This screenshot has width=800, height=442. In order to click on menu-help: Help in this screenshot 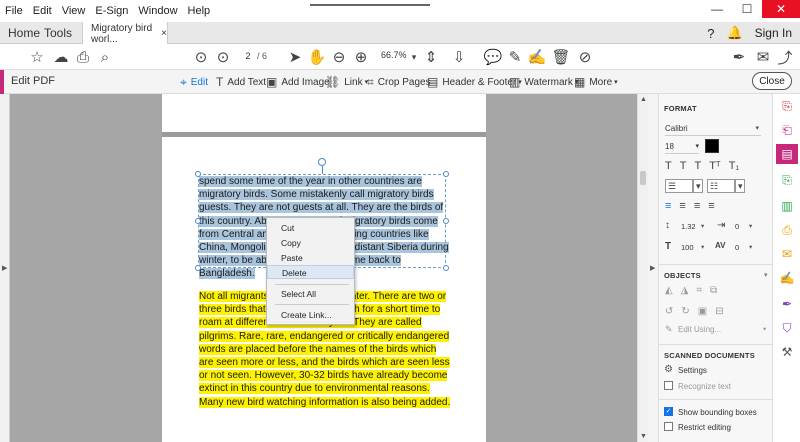, I will do `click(199, 11)`.